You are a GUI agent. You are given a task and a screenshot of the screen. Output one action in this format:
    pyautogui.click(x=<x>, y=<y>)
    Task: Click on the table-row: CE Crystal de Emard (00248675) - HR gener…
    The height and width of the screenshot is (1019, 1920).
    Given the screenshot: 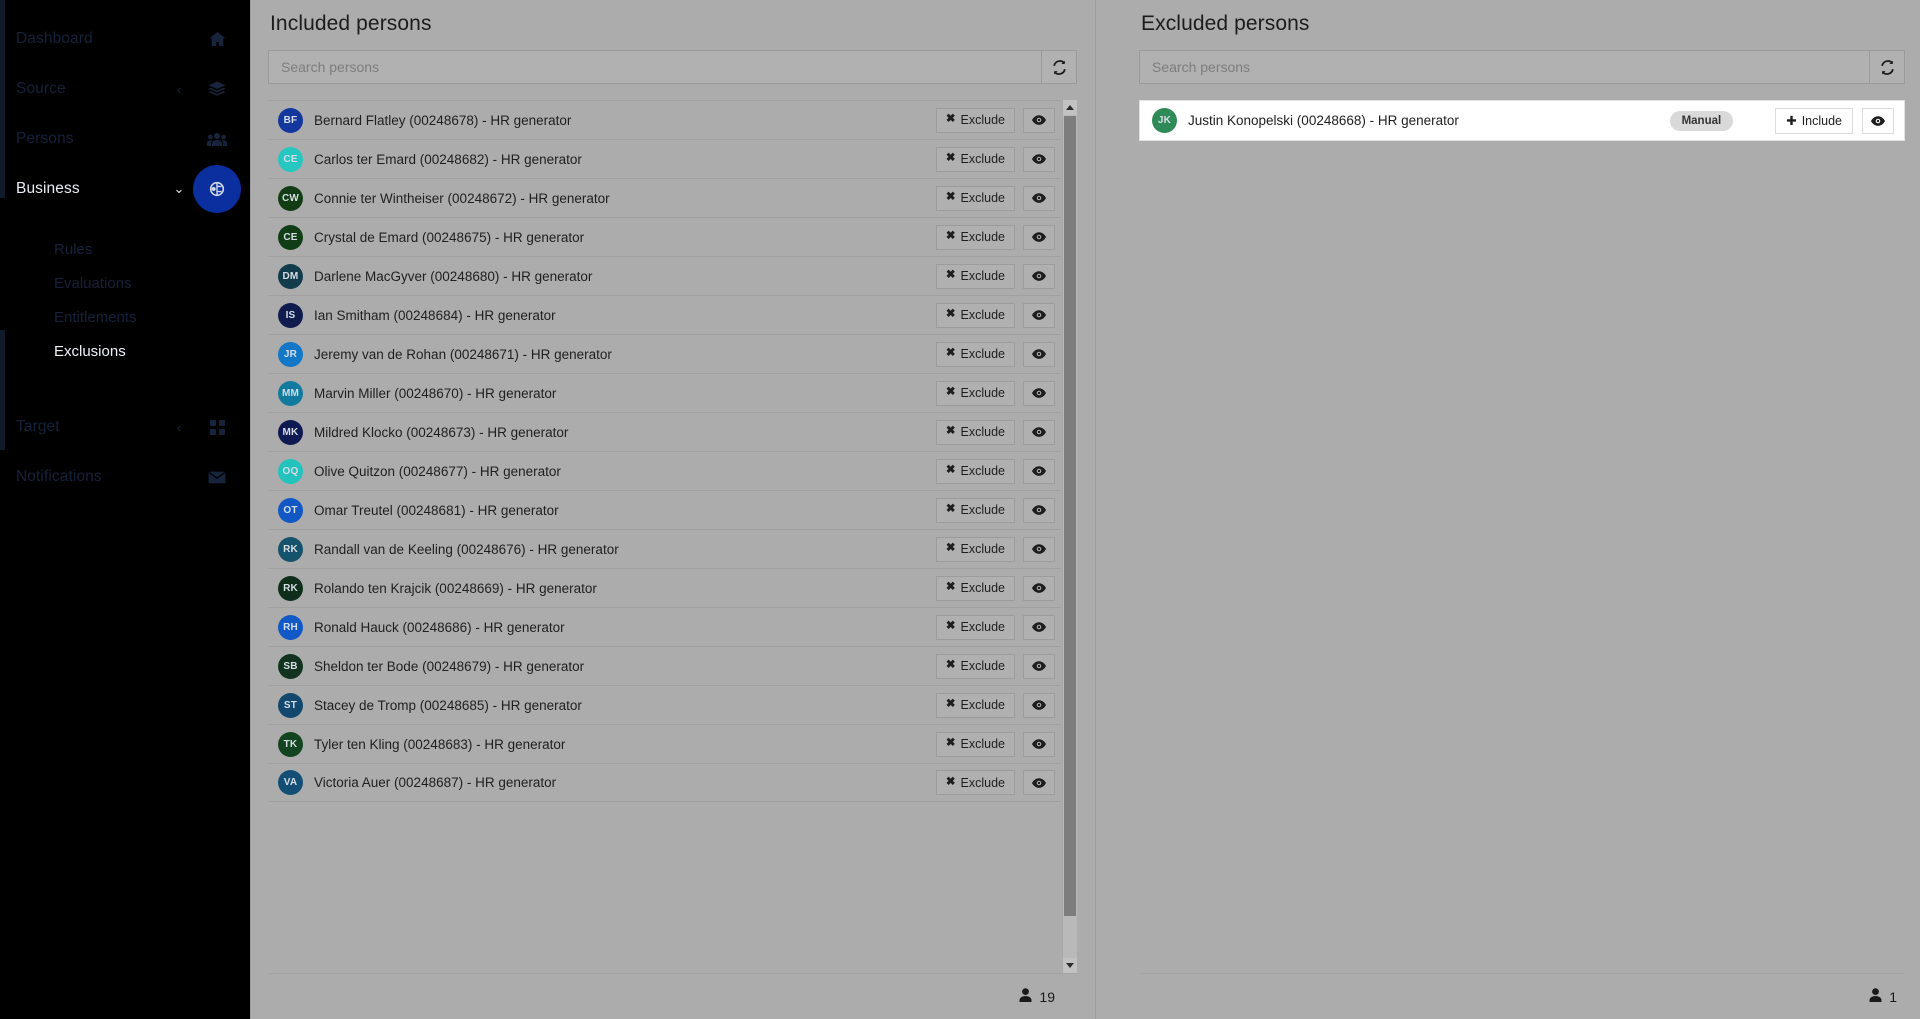 What is the action you would take?
    pyautogui.click(x=664, y=236)
    